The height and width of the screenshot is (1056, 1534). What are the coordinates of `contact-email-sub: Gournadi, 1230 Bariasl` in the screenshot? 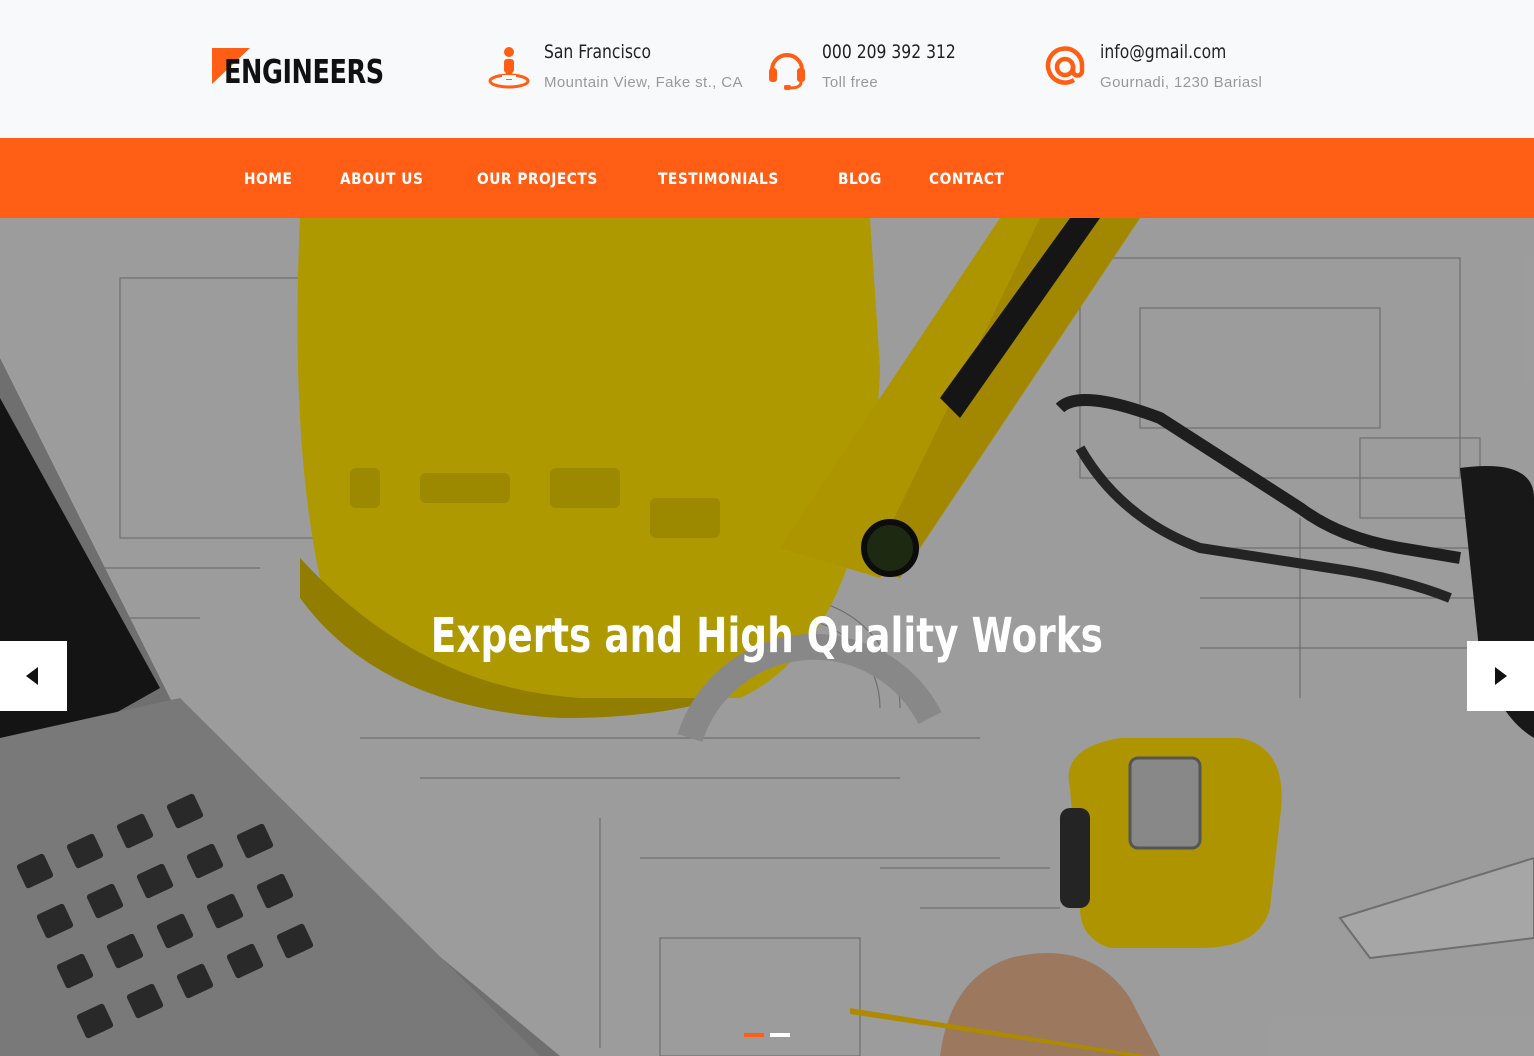 It's located at (1181, 82).